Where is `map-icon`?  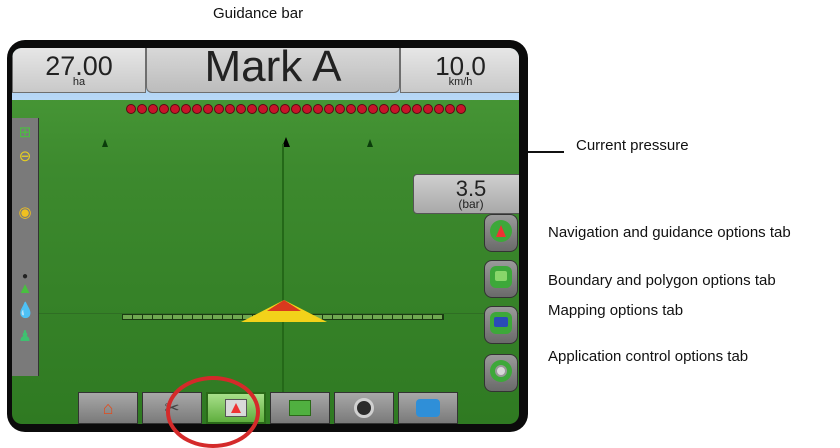 map-icon is located at coordinates (300, 408).